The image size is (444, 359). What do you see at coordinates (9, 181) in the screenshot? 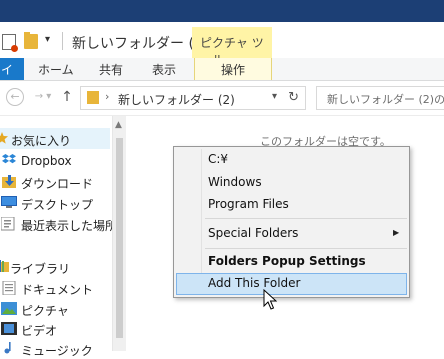
I see `download-icon` at bounding box center [9, 181].